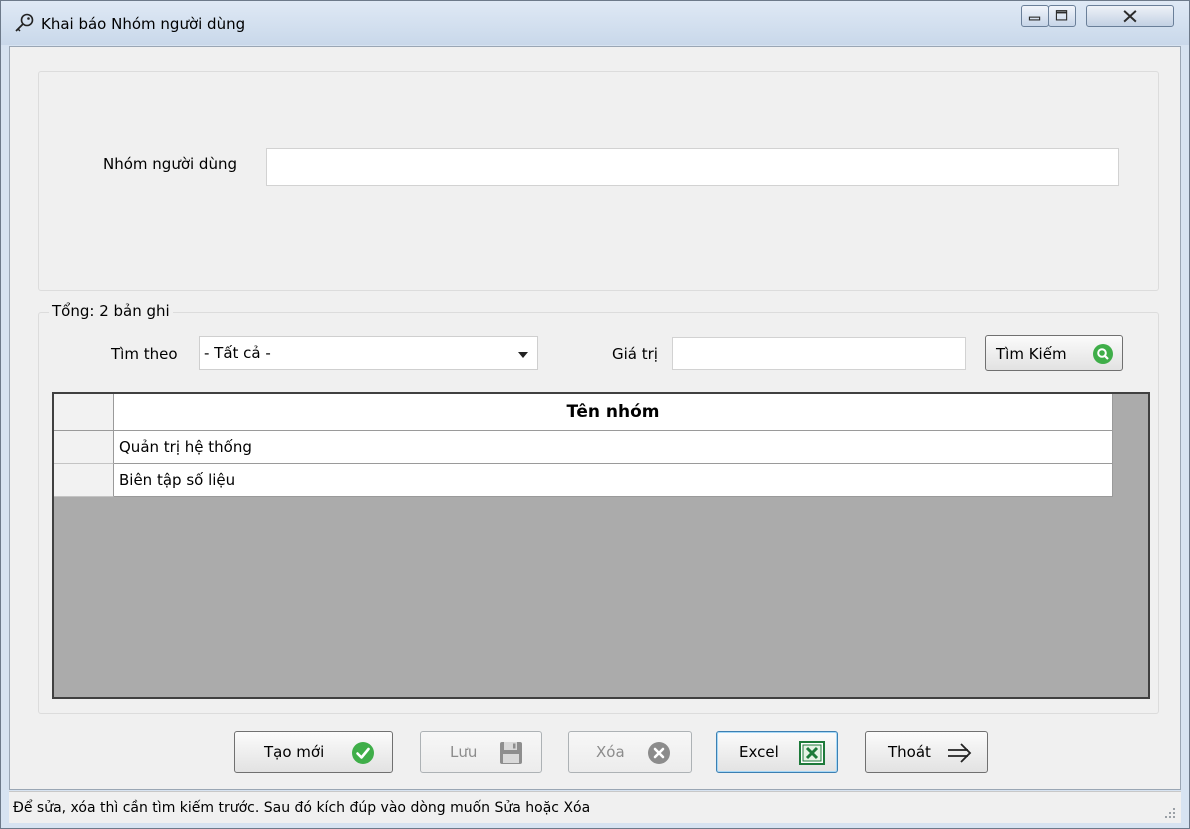  What do you see at coordinates (1103, 354) in the screenshot?
I see `search-icon` at bounding box center [1103, 354].